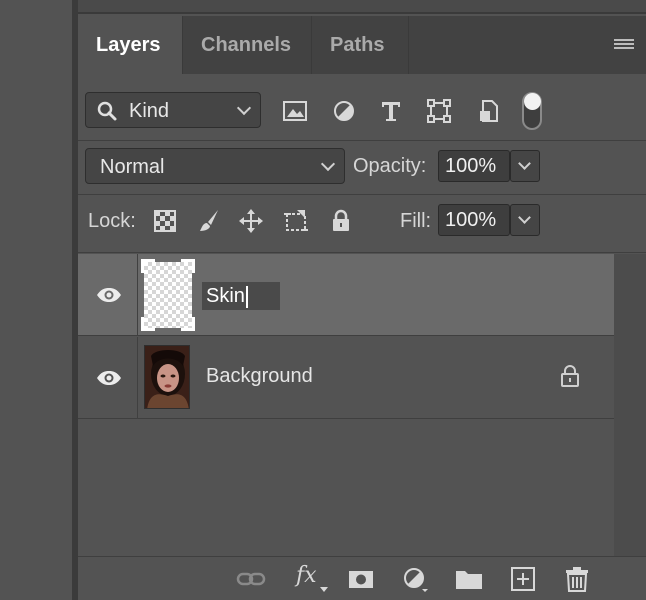 The height and width of the screenshot is (600, 646). I want to click on layer-name-input: Skin, so click(241, 296).